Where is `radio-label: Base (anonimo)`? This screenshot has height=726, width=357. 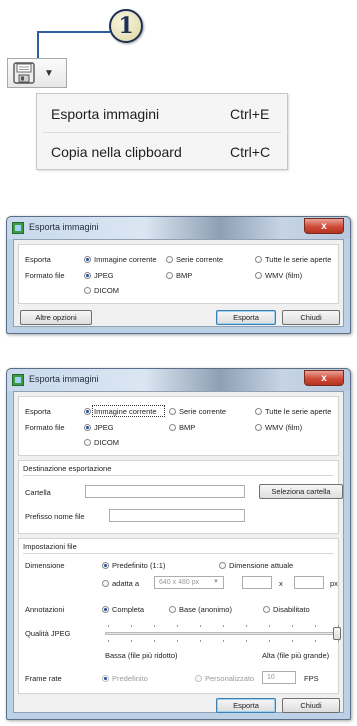 radio-label: Base (anonimo) is located at coordinates (205, 609).